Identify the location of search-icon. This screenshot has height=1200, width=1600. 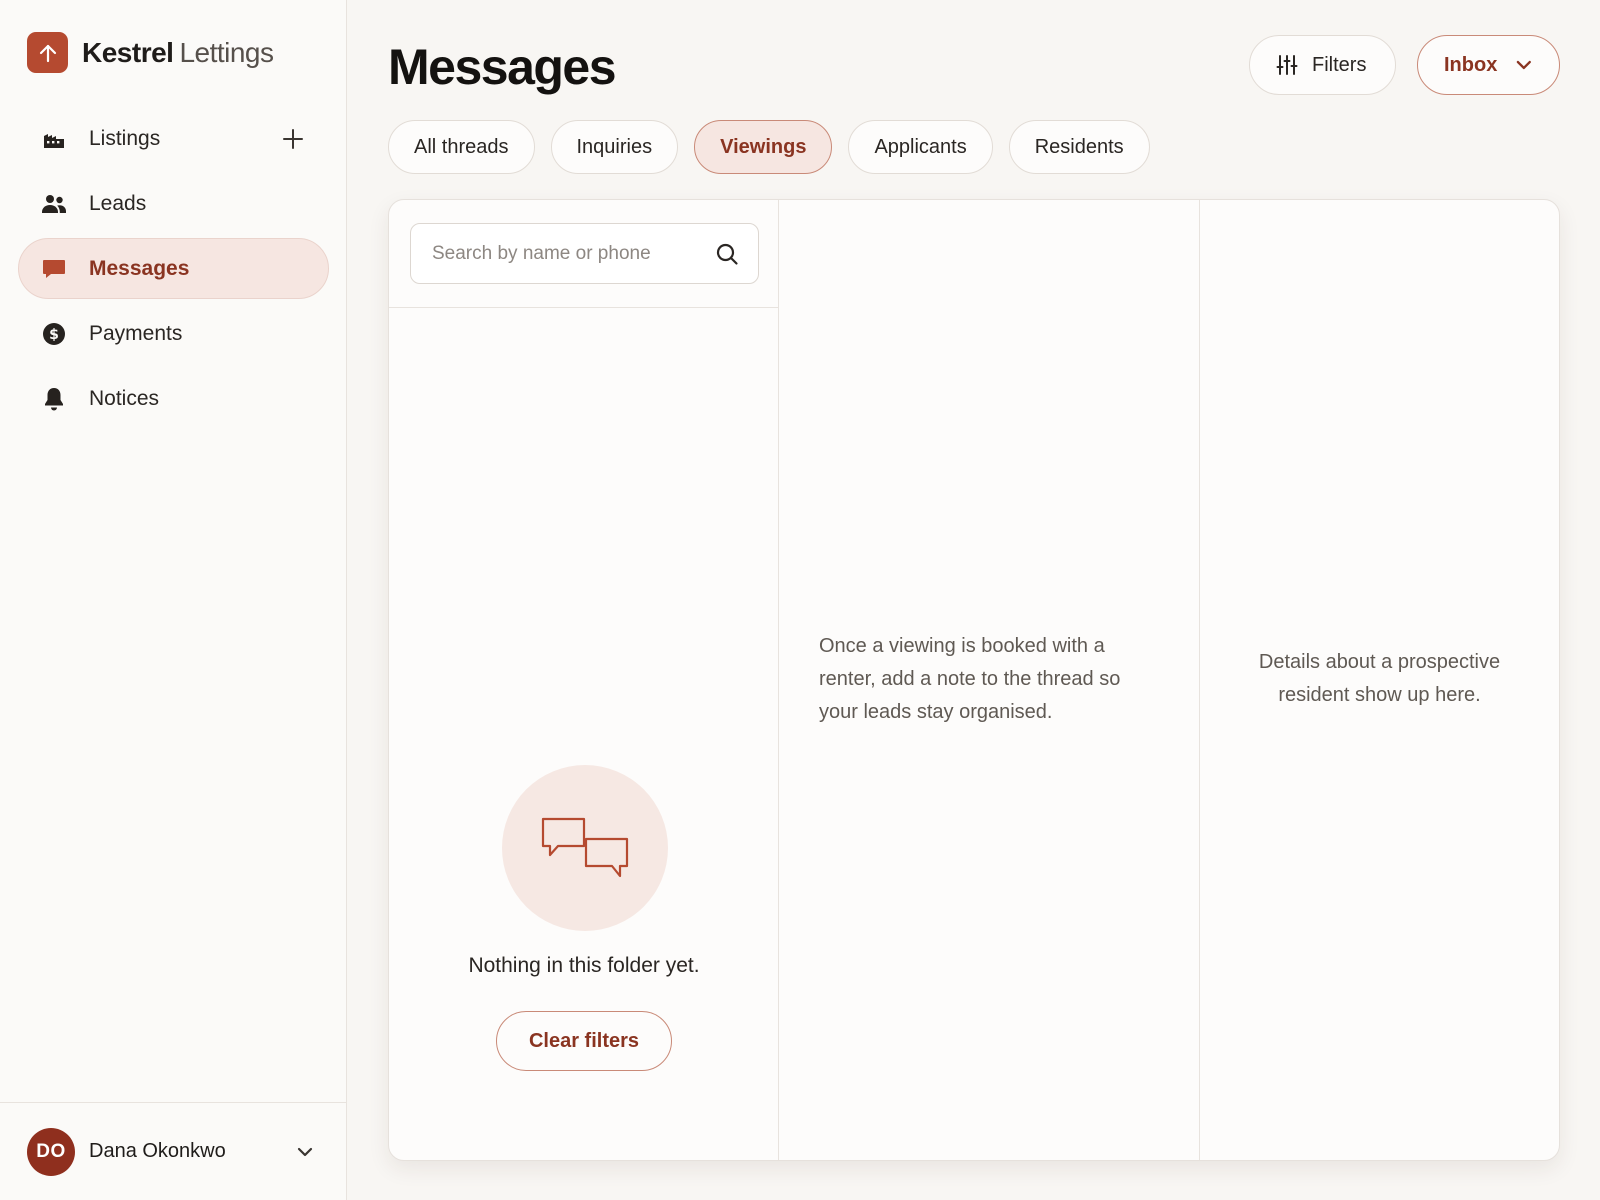
(727, 254).